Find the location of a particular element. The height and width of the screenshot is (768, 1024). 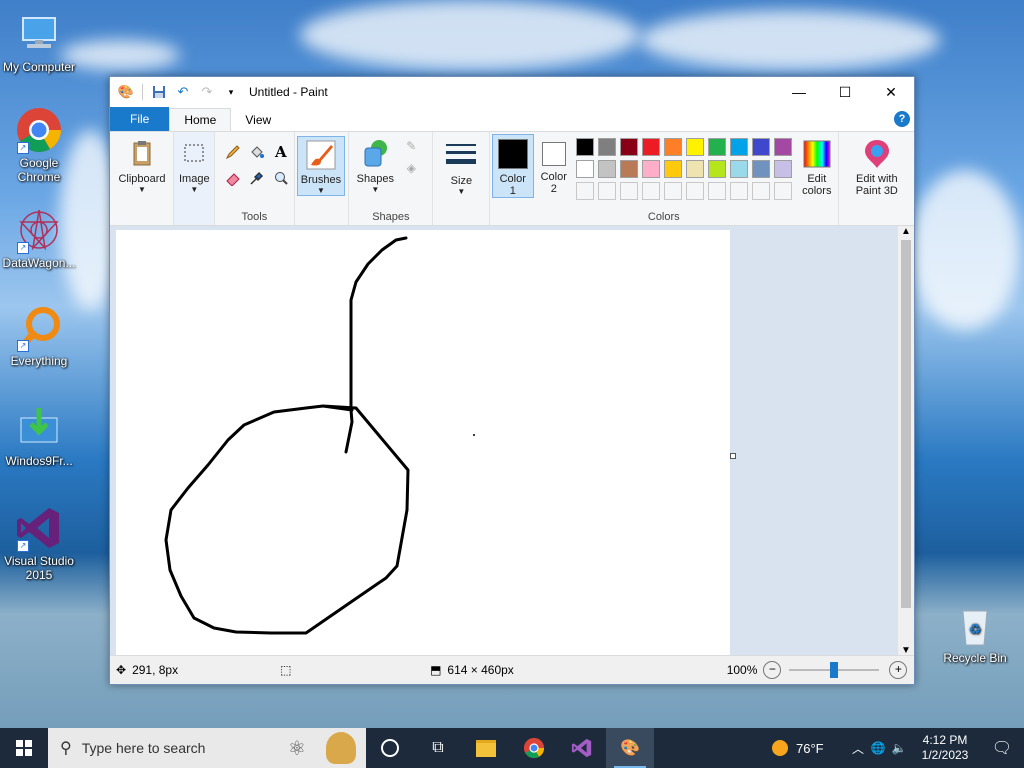

zoom-slider is located at coordinates (834, 670).